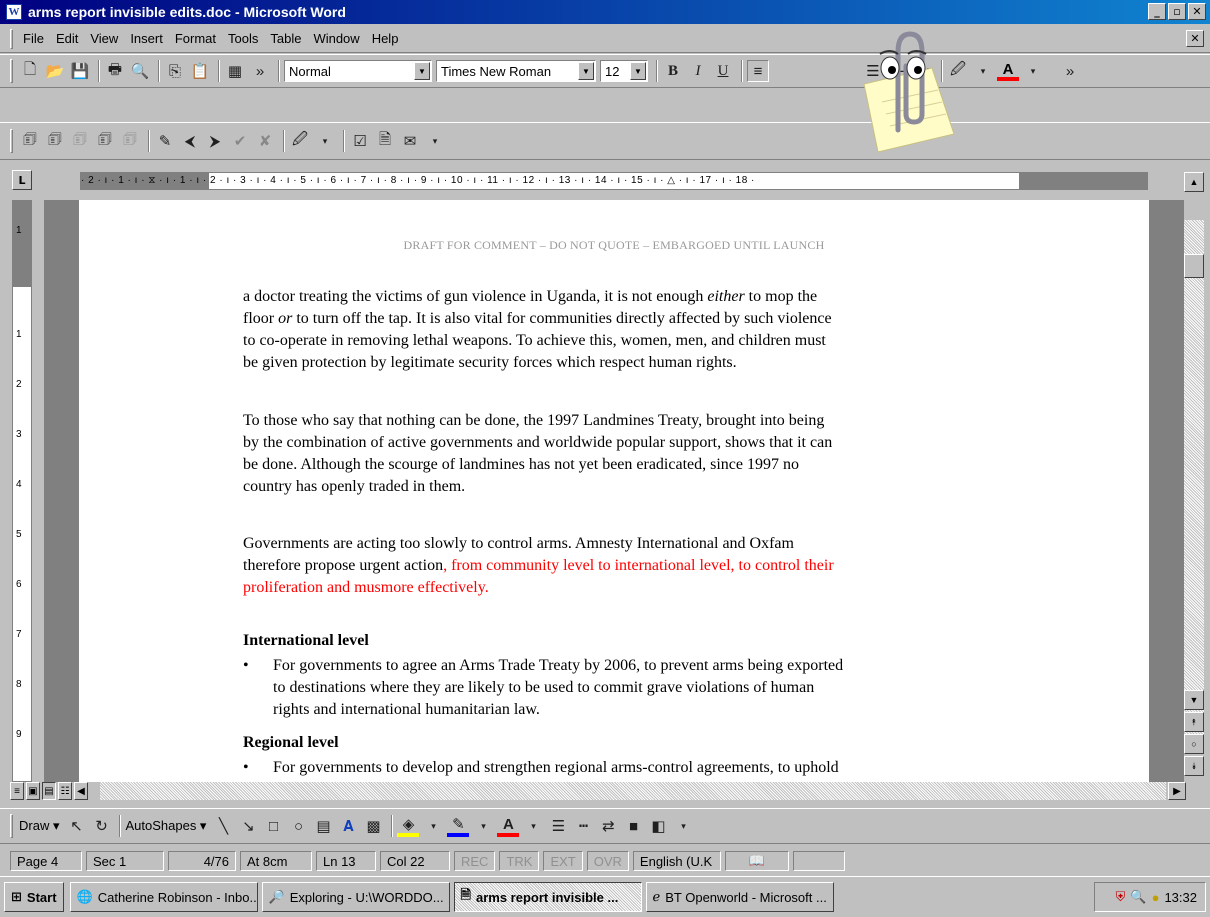 The width and height of the screenshot is (1210, 917). What do you see at coordinates (140, 71) in the screenshot?
I see `print-preview-icon: 🔍` at bounding box center [140, 71].